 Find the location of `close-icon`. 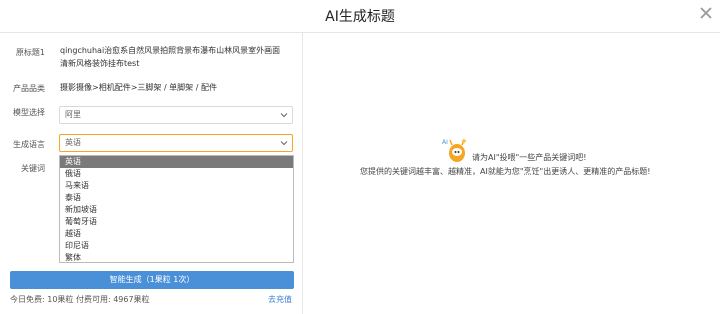

close-icon is located at coordinates (706, 13).